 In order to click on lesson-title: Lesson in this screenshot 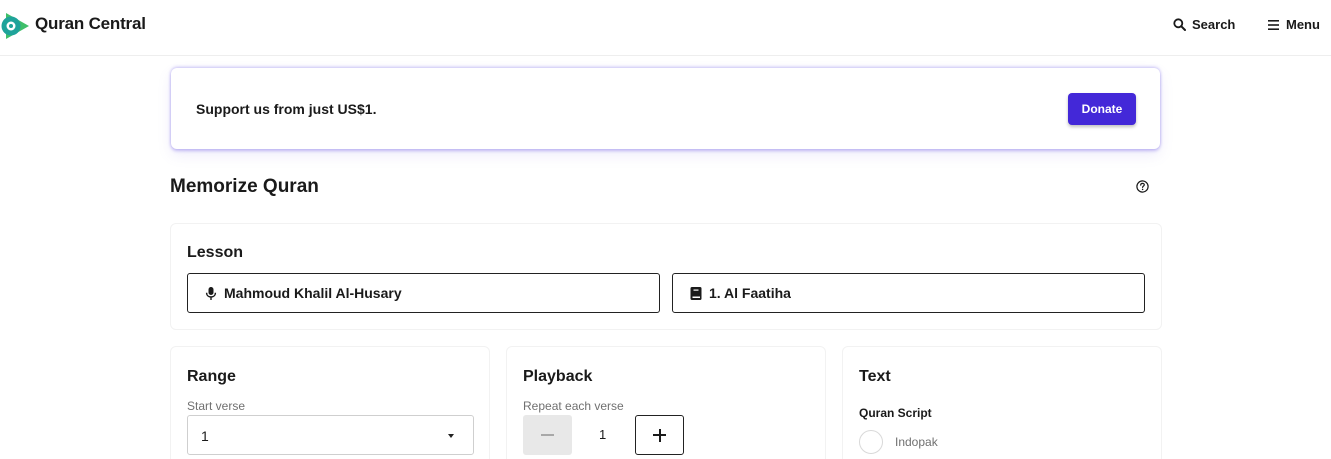, I will do `click(215, 252)`.